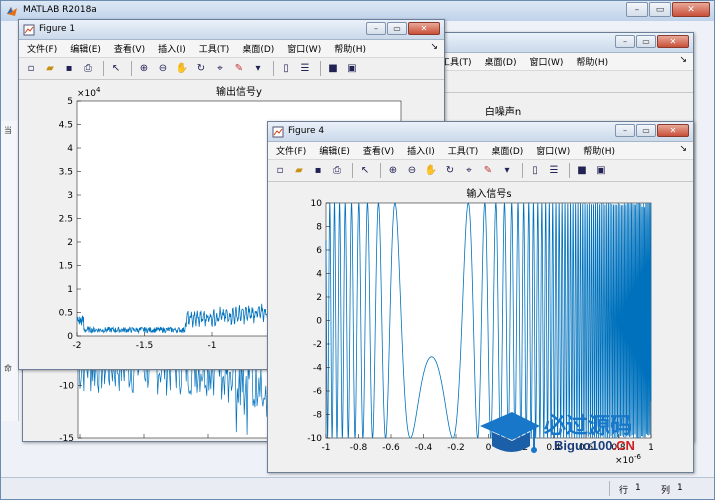  Describe the element at coordinates (239, 91) in the screenshot. I see `plot-title: 输出信号y` at that location.